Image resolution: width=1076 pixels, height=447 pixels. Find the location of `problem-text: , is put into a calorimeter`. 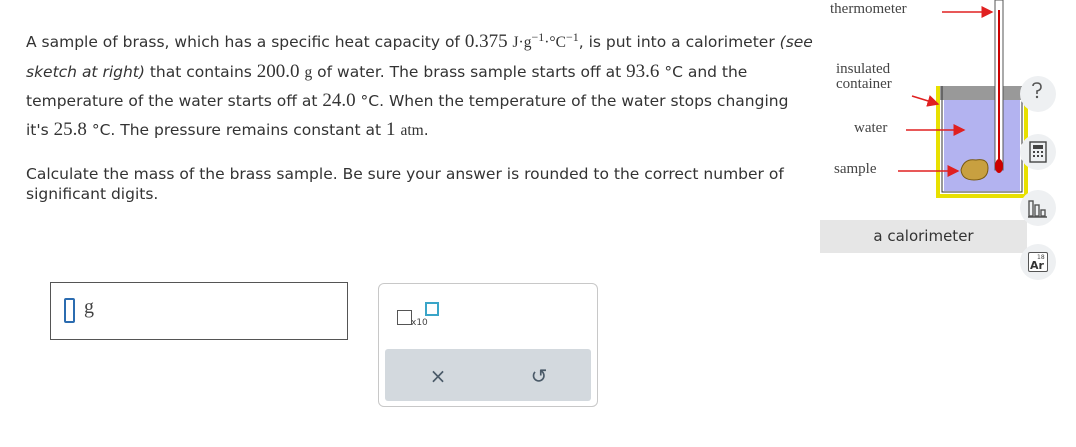

problem-text: , is put into a calorimeter is located at coordinates (679, 42).